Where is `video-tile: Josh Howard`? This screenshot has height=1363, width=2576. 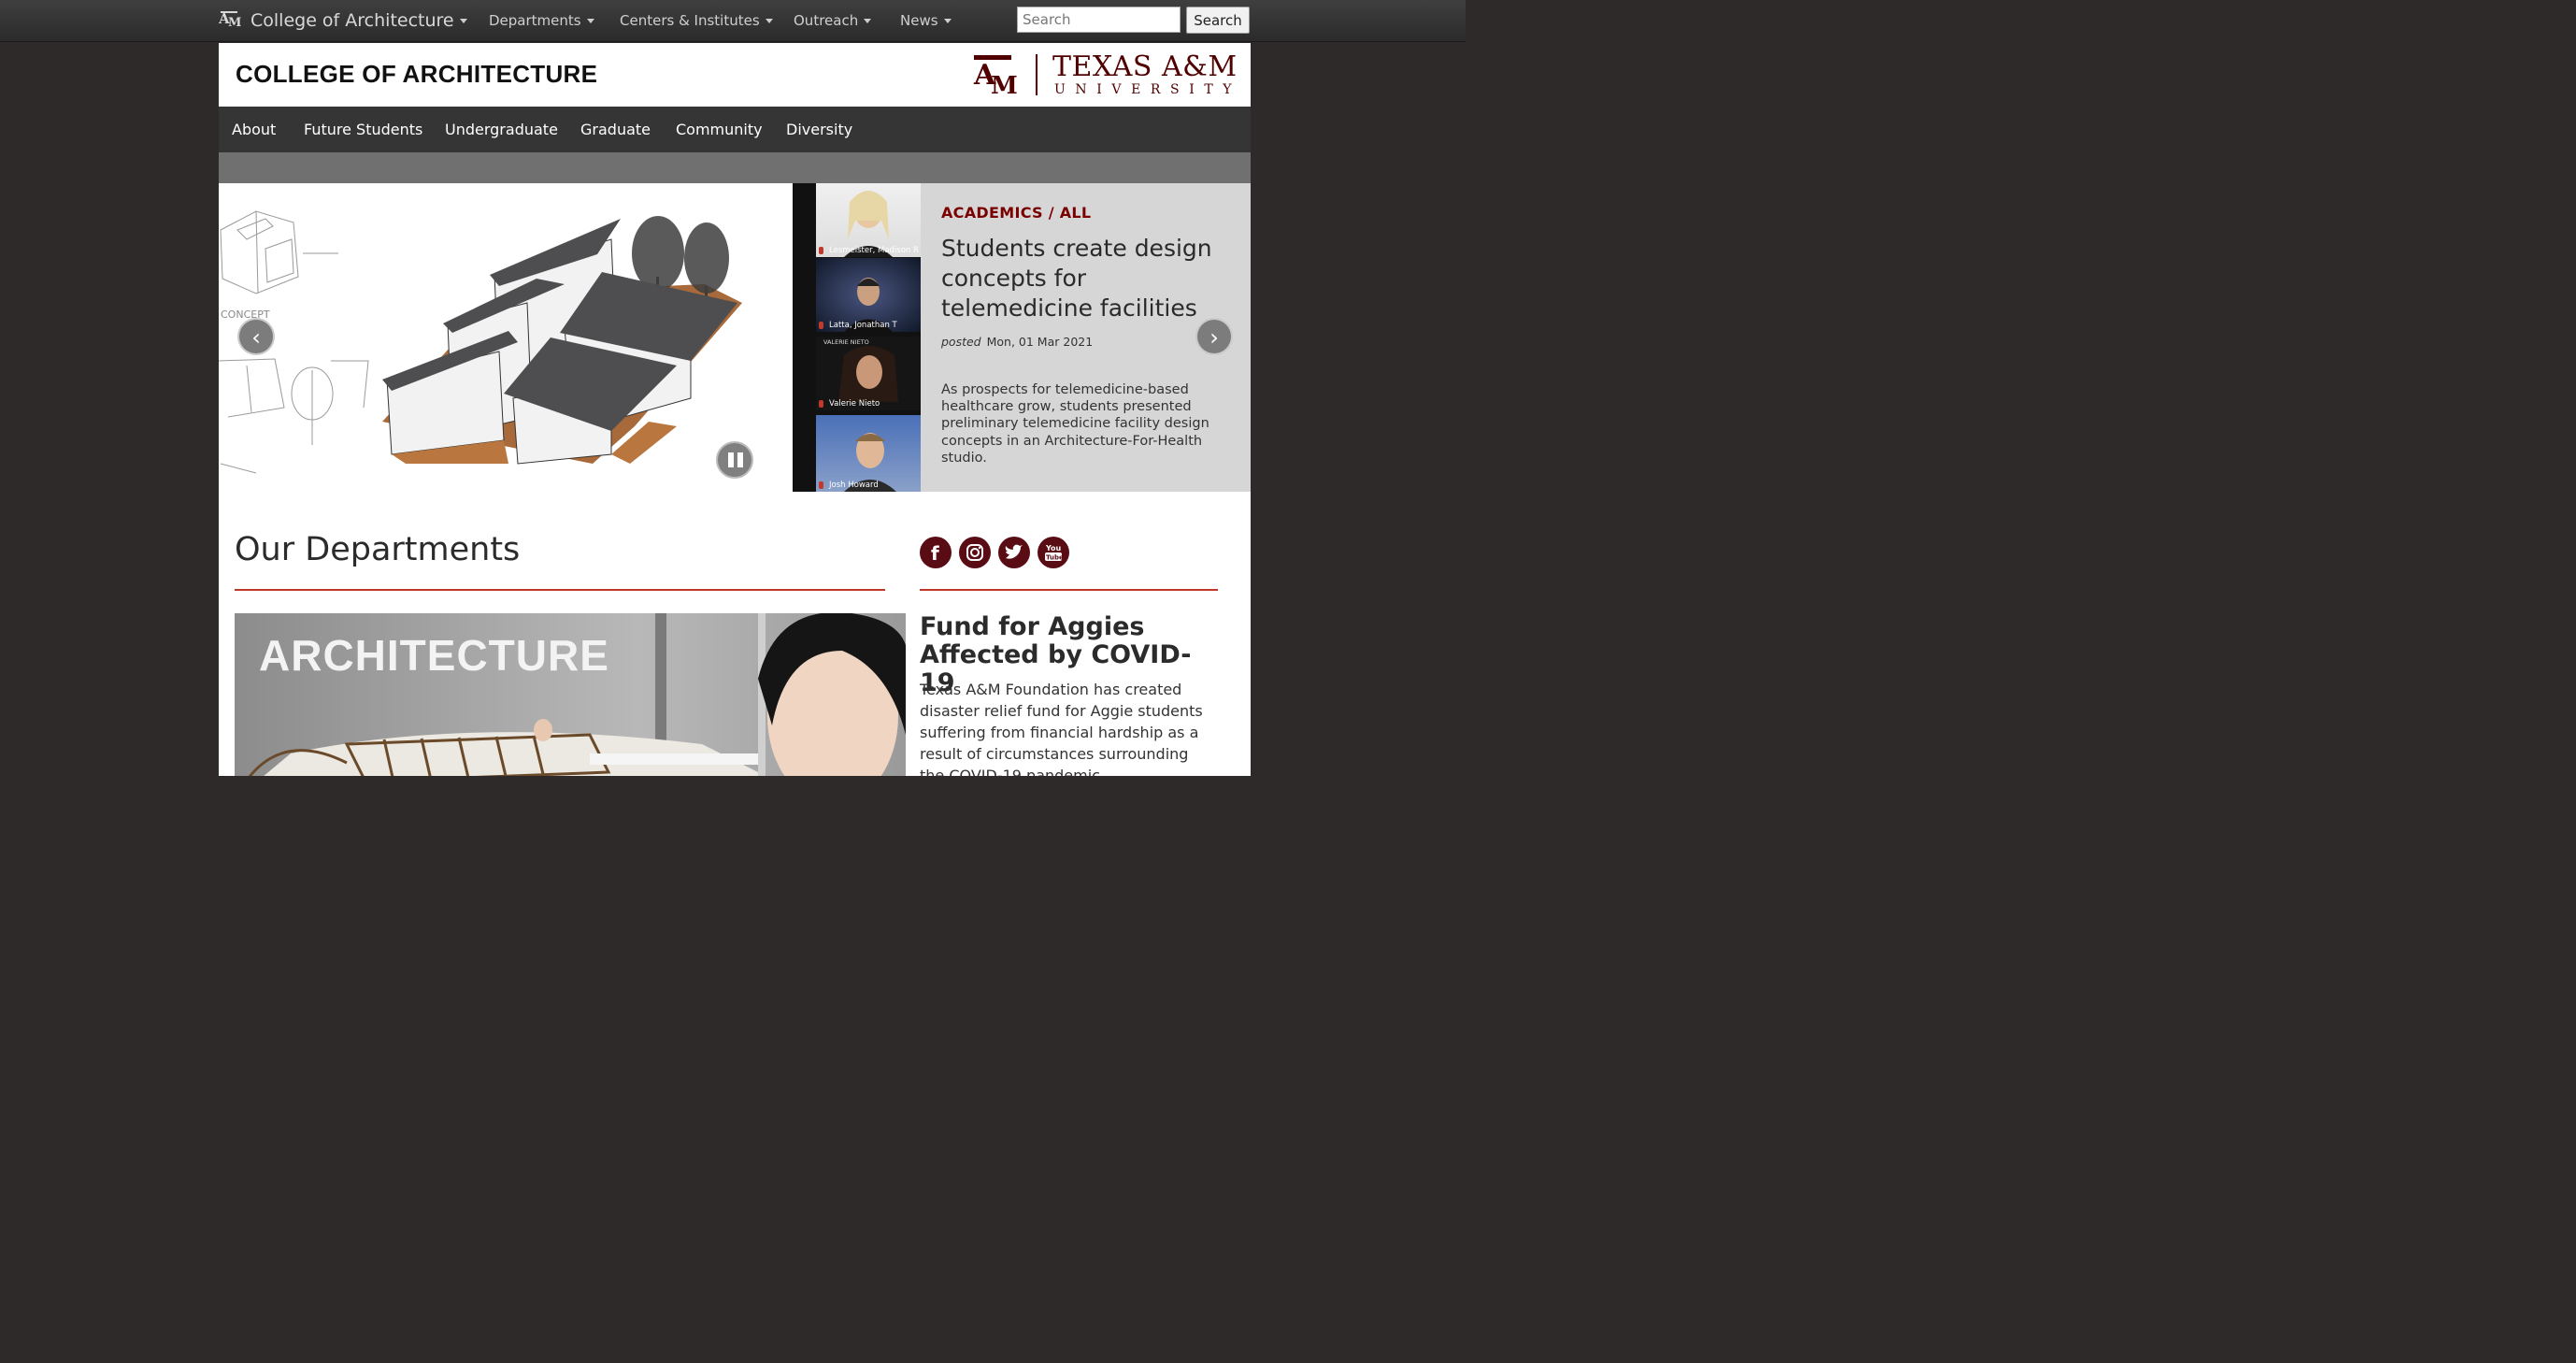
video-tile: Josh Howard is located at coordinates (868, 453).